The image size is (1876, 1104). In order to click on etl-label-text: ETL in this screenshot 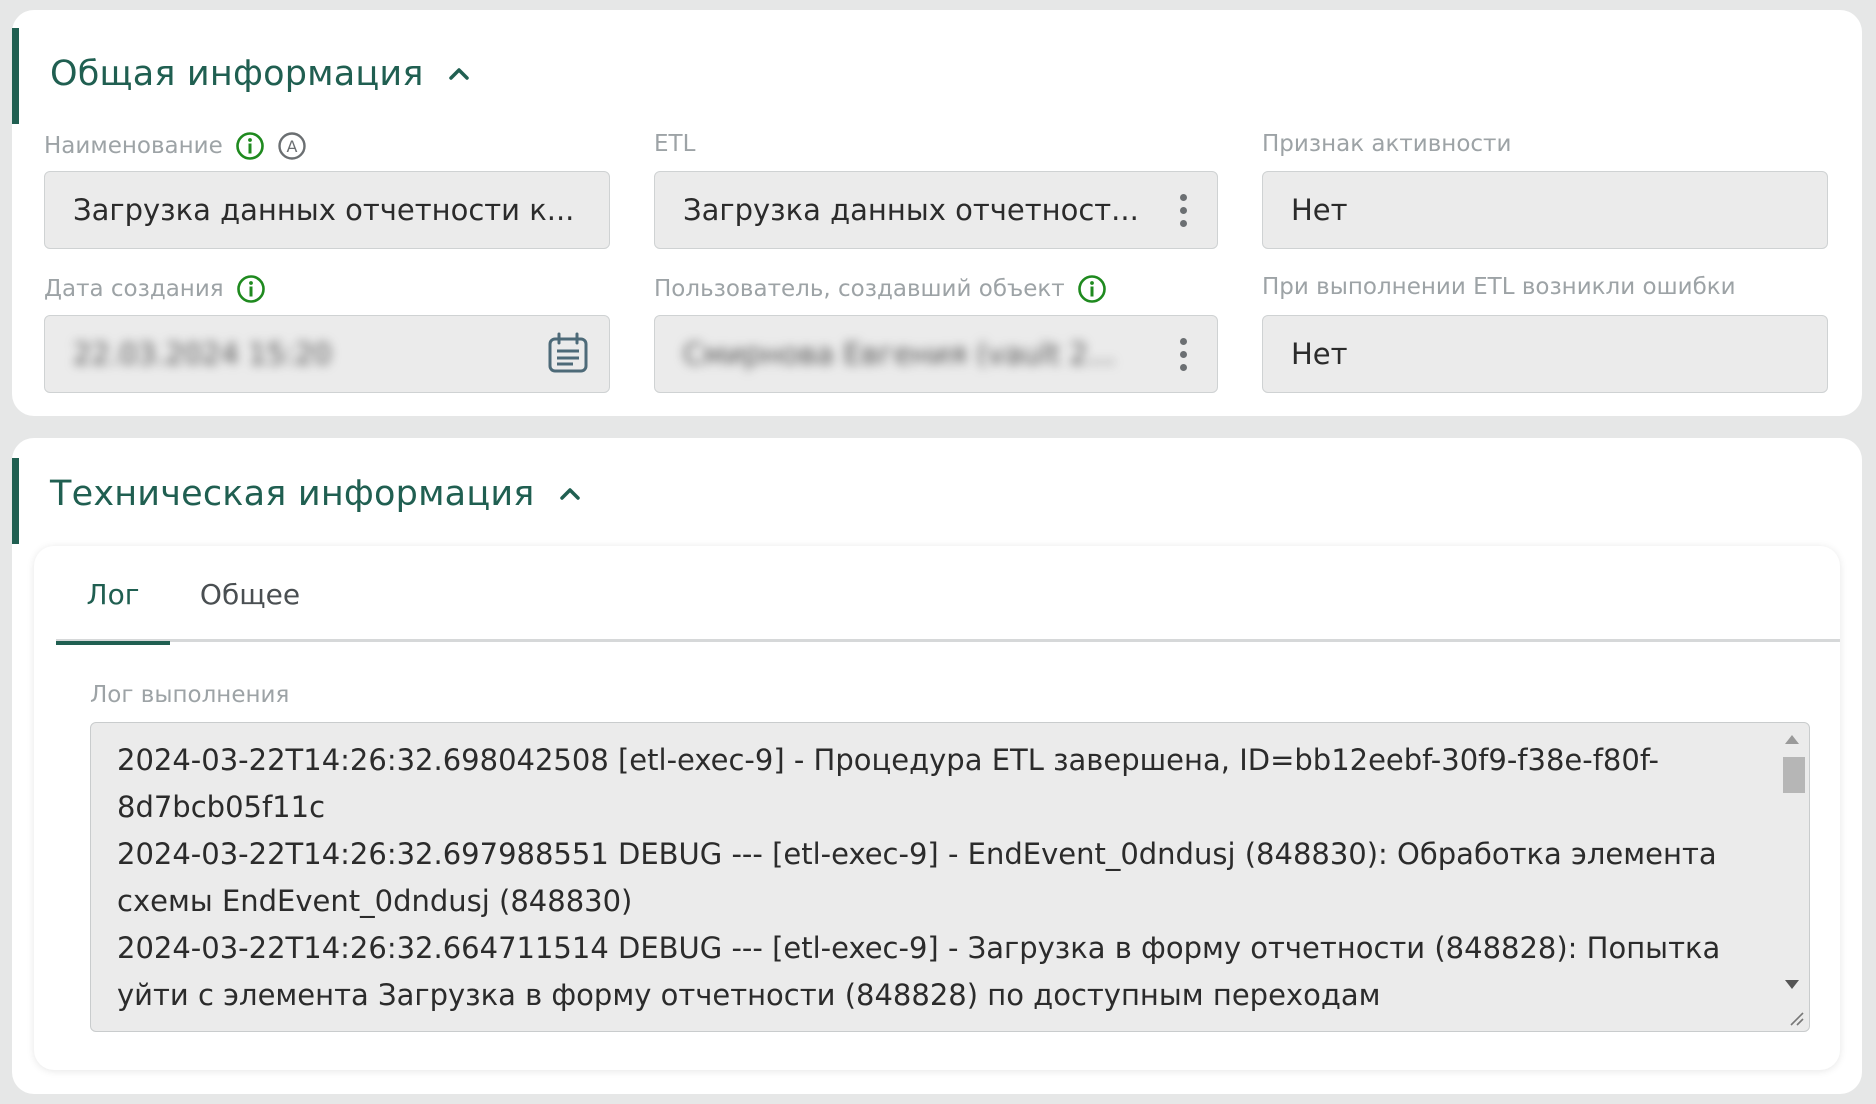, I will do `click(675, 144)`.